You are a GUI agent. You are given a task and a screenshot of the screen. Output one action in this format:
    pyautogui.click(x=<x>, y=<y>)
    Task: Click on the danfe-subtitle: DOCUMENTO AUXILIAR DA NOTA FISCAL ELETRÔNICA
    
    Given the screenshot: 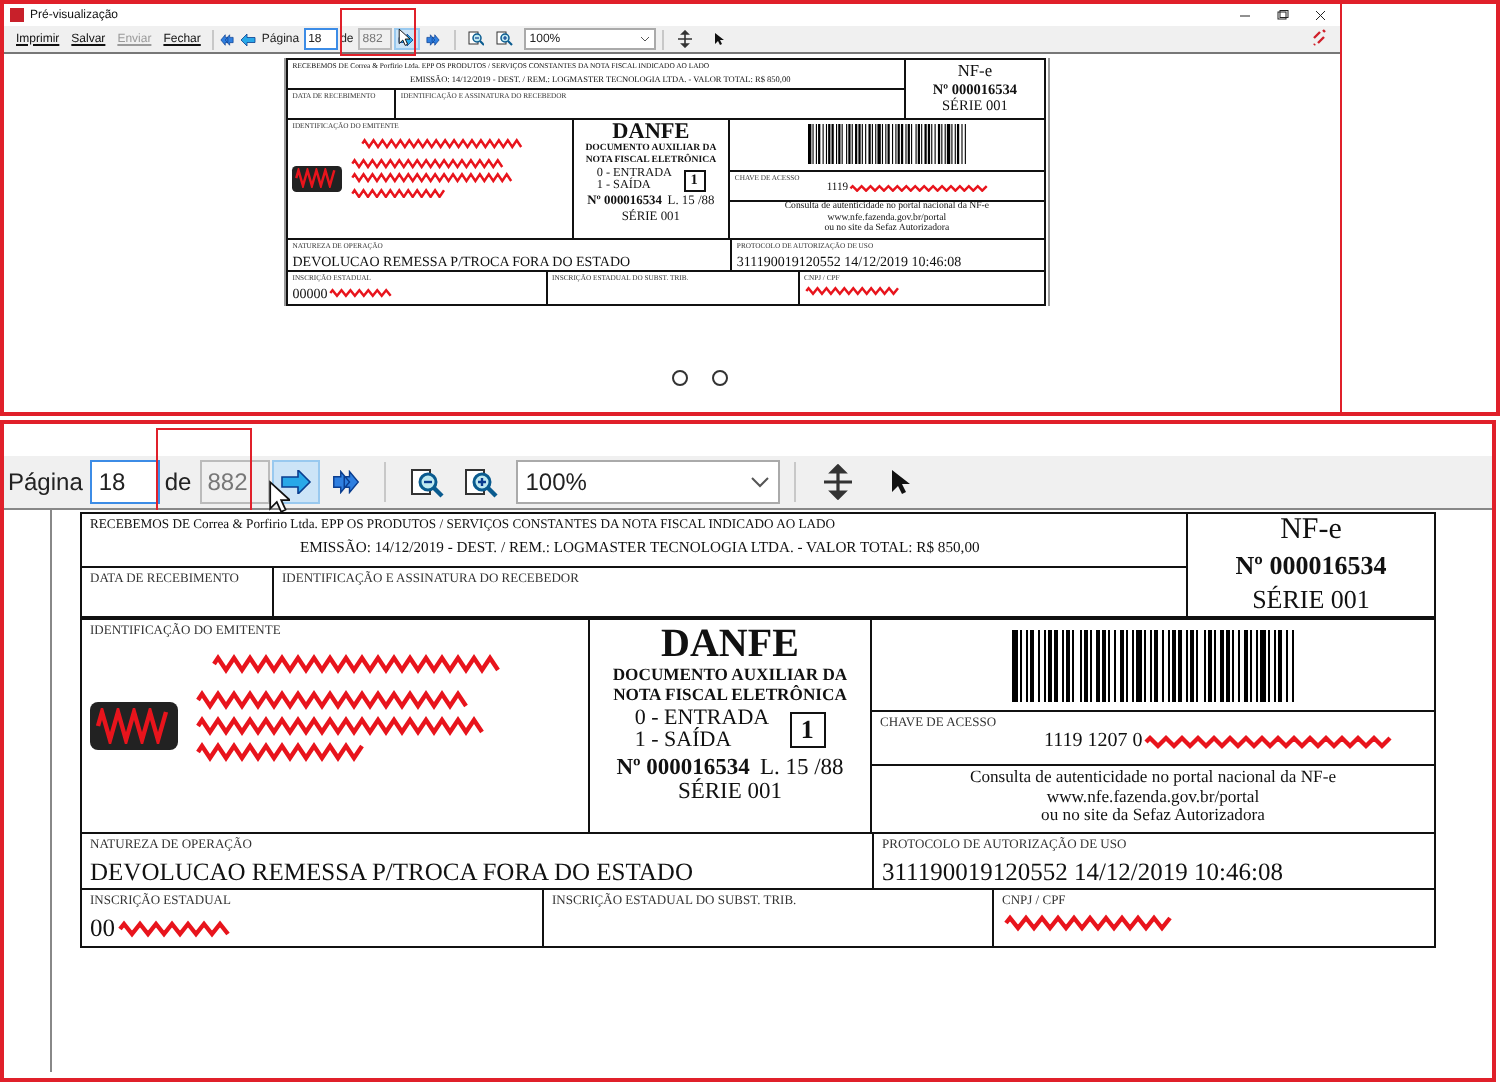 What is the action you would take?
    pyautogui.click(x=730, y=686)
    